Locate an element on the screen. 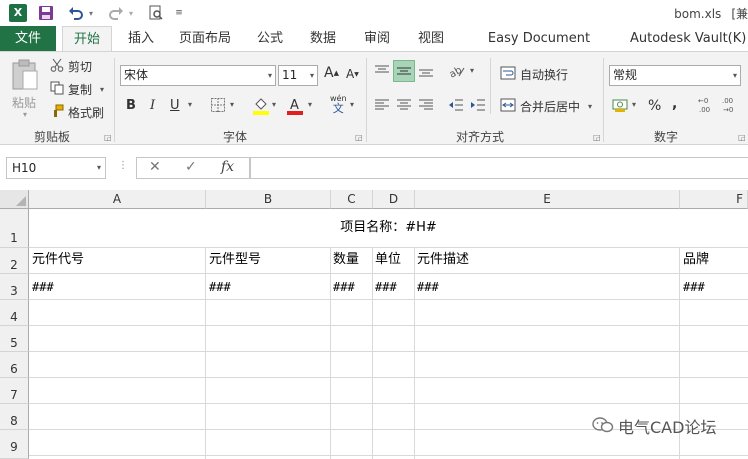  save-icon is located at coordinates (46, 13).